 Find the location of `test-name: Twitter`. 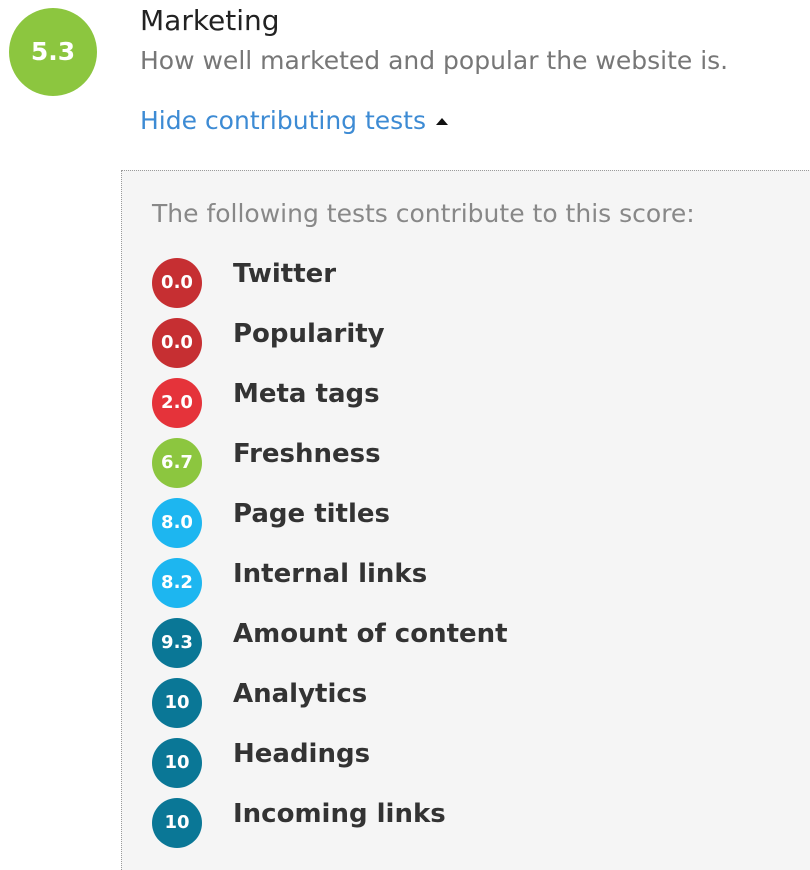

test-name: Twitter is located at coordinates (285, 274).